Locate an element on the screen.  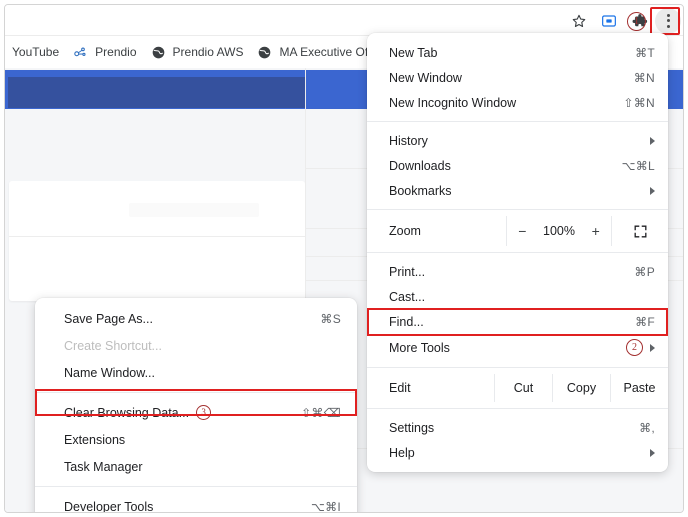
submenu-item-extensions: Extensions is located at coordinates (196, 439).